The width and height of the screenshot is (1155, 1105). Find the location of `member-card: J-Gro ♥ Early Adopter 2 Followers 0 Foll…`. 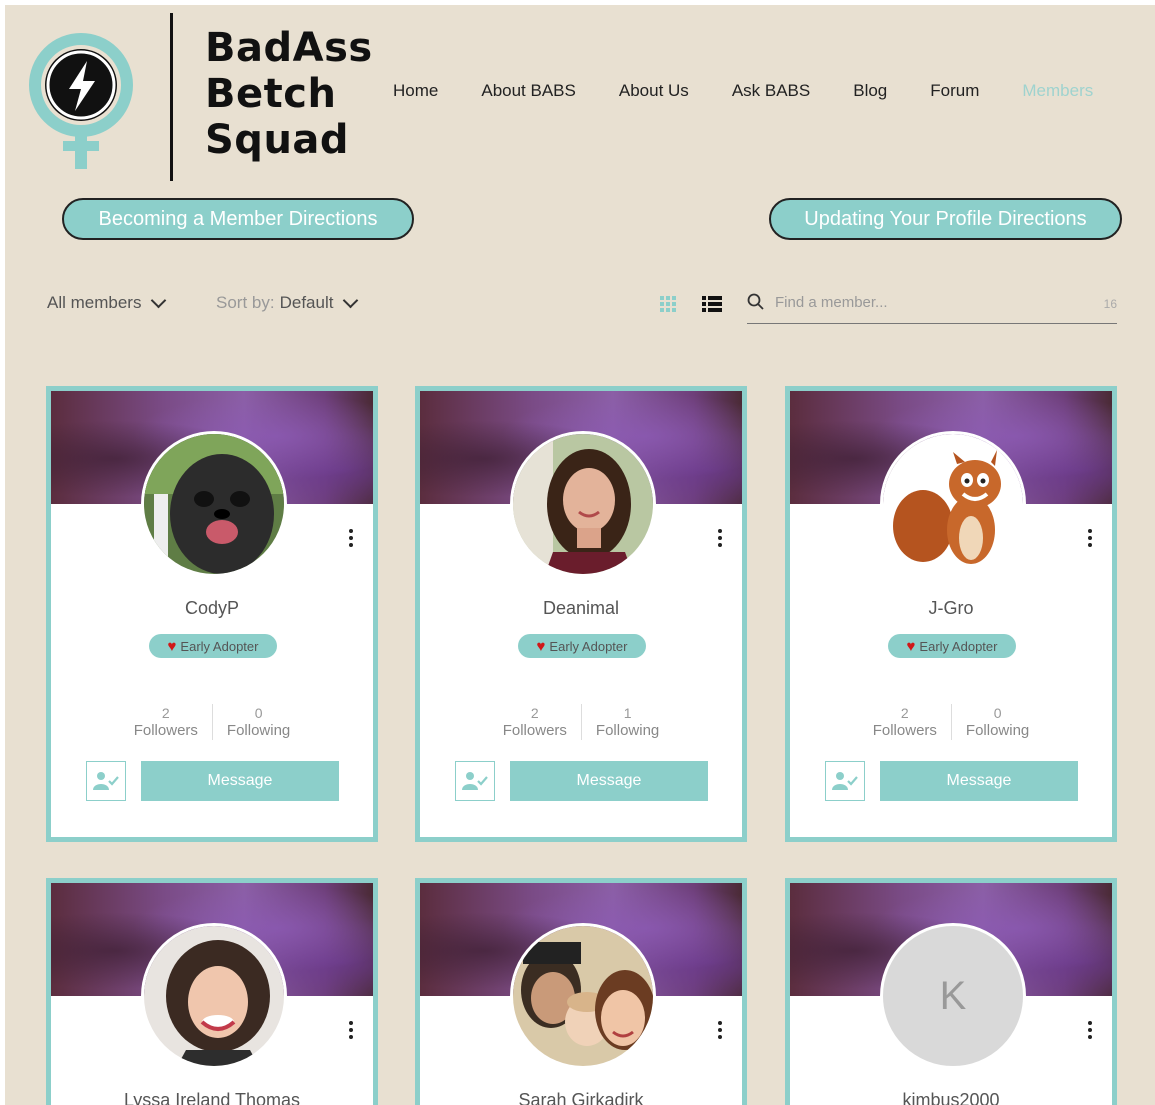

member-card: J-Gro ♥ Early Adopter 2 Followers 0 Foll… is located at coordinates (951, 614).